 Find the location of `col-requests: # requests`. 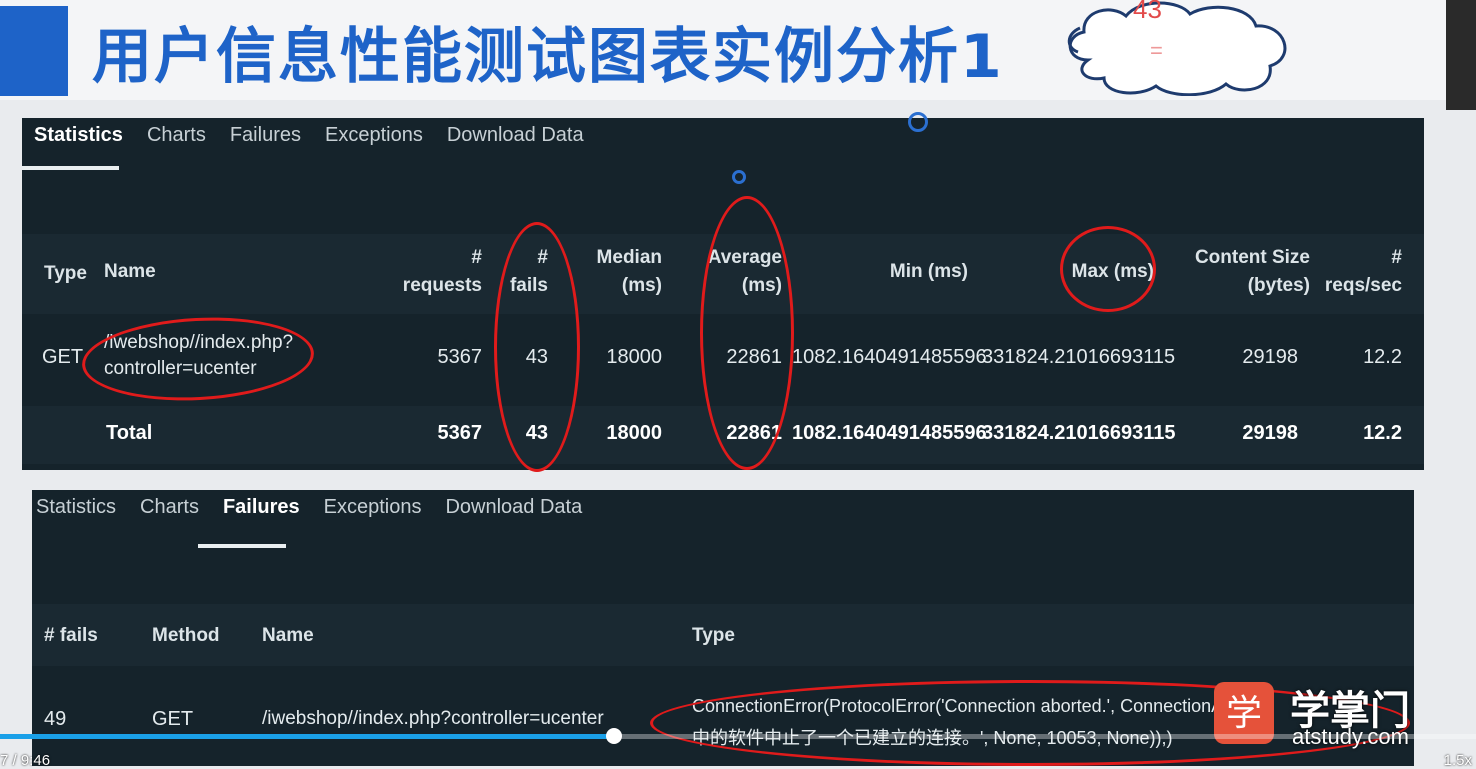

col-requests: # requests is located at coordinates (442, 271).